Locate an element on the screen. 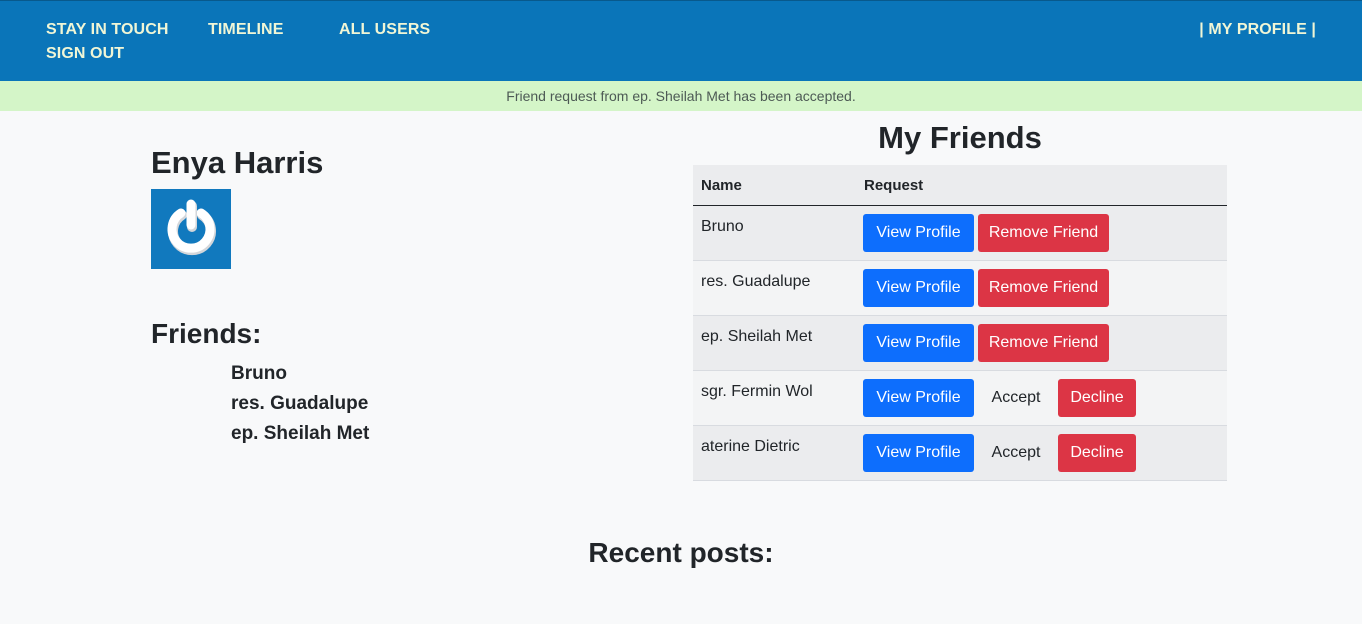 This screenshot has height=624, width=1362. friends-heading: Friends: is located at coordinates (206, 333).